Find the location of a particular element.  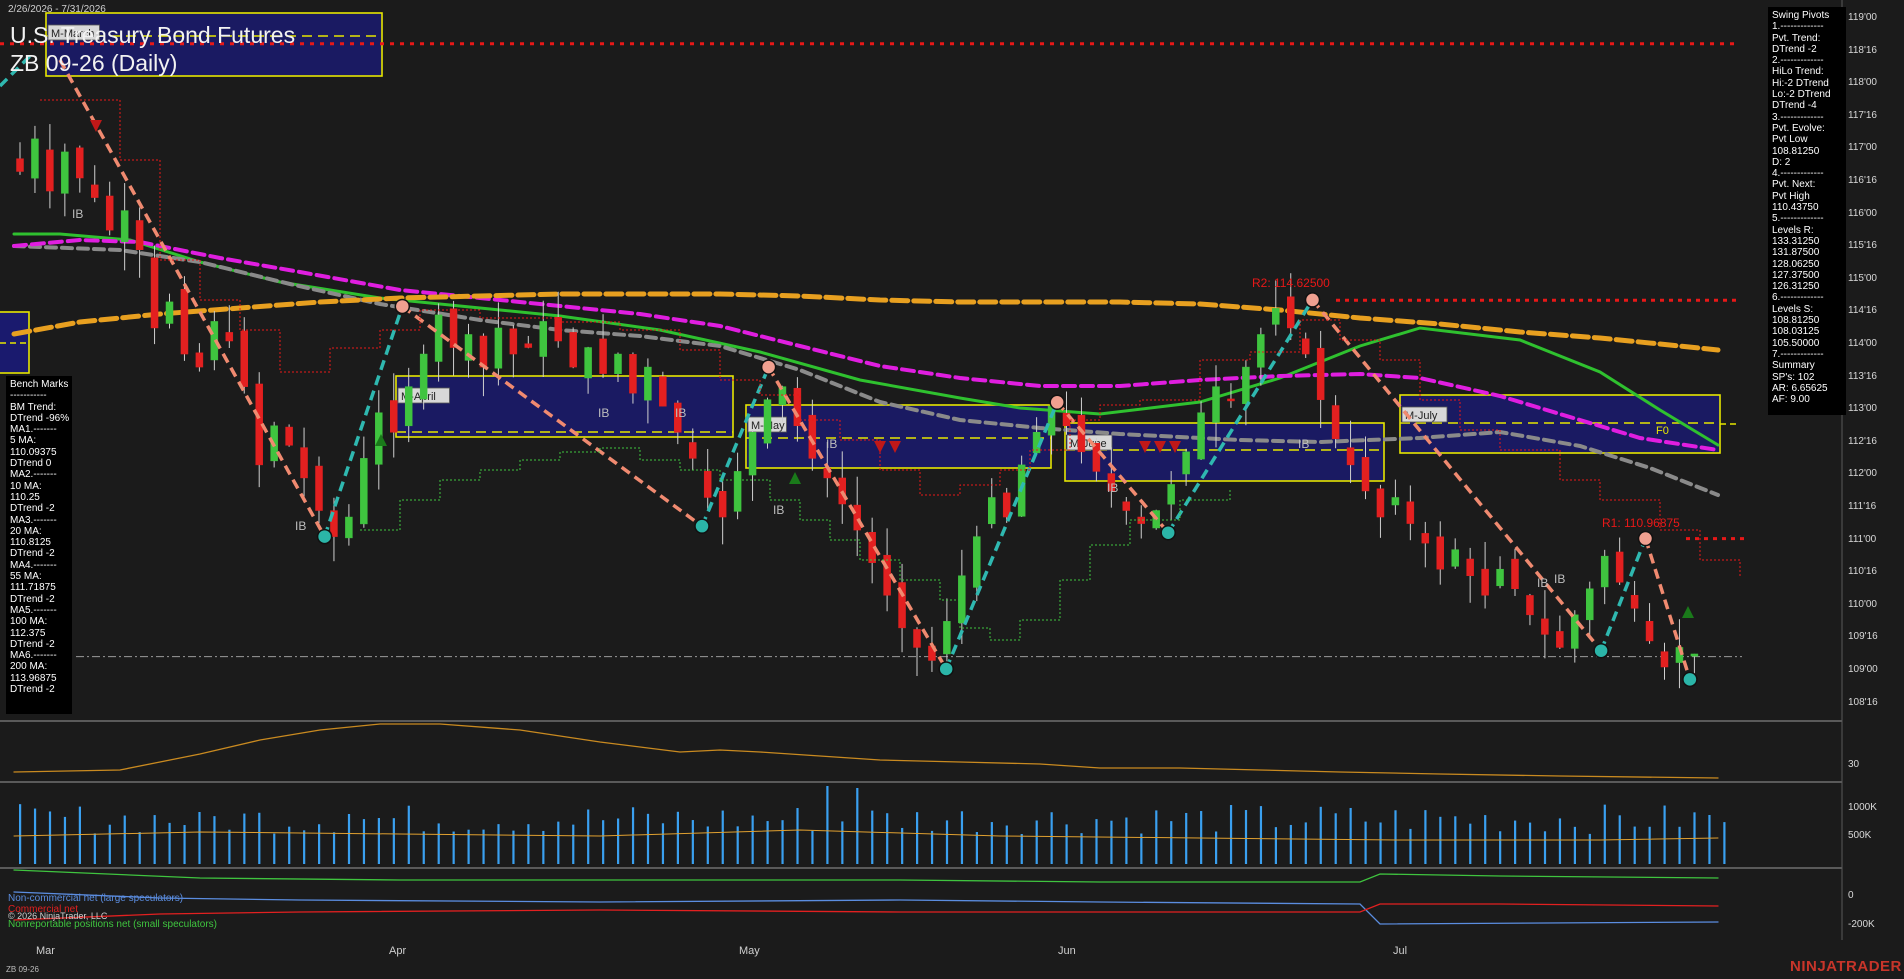

price-tick-label: 110'16 is located at coordinates (1862, 572).